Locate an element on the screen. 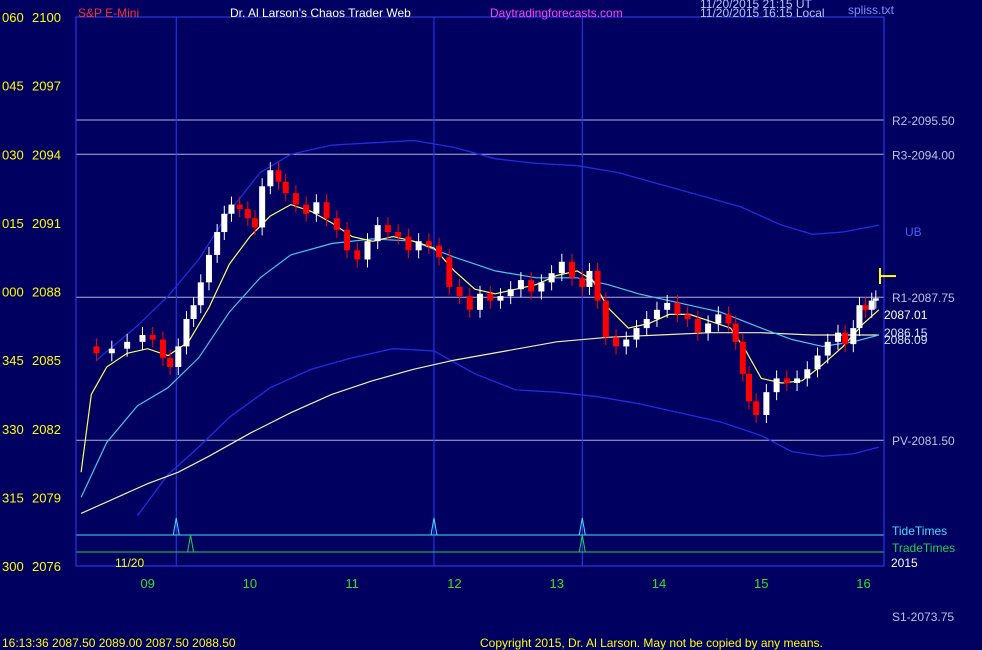 This screenshot has height=650, width=982. x-tick-label: 10 is located at coordinates (250, 583).